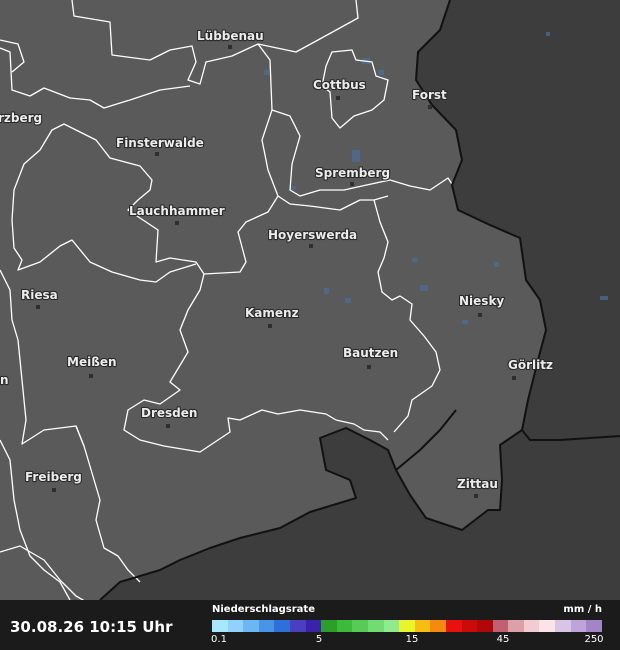 This screenshot has height=650, width=620. I want to click on legend-tick-0-1: 0.1, so click(219, 639).